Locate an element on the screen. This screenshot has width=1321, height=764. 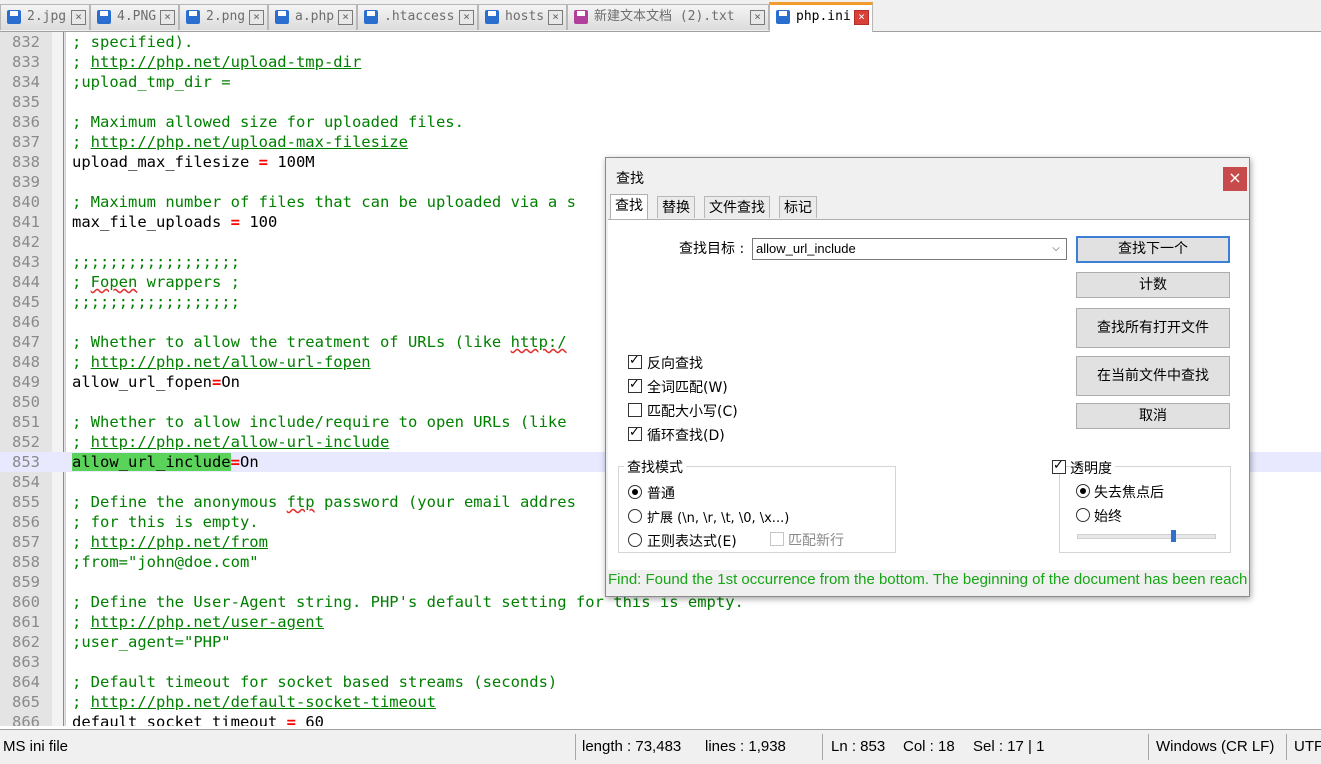
encoding: UTF is located at coordinates (1307, 746).